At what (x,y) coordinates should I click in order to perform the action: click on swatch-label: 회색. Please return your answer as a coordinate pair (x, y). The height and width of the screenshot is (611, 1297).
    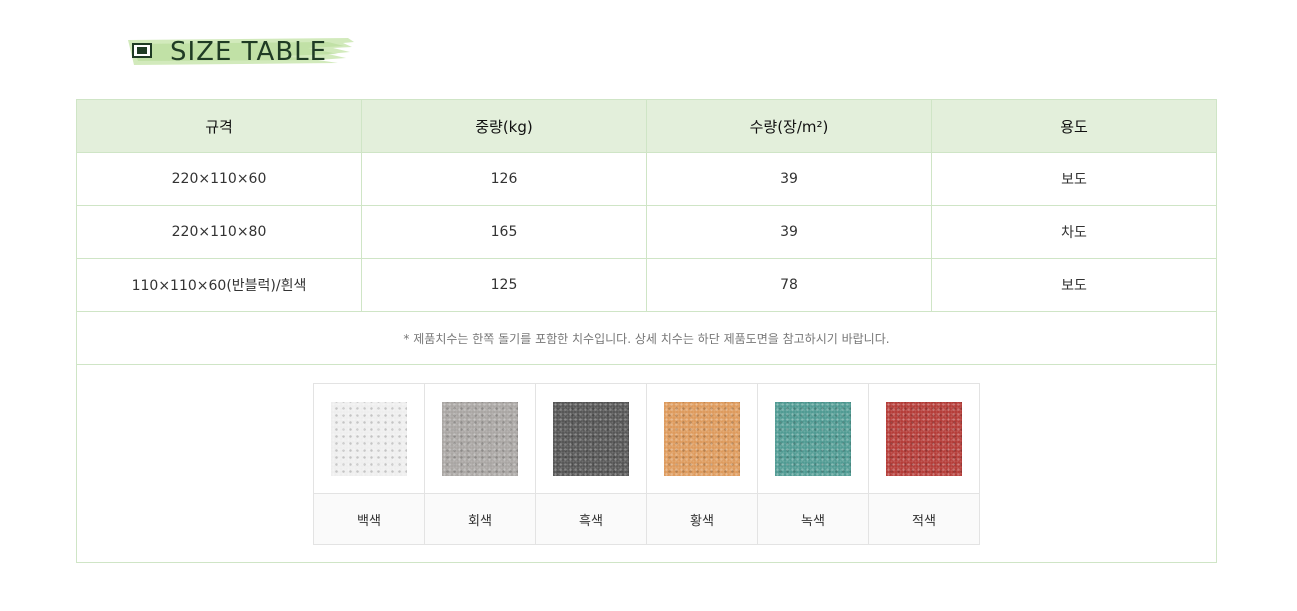
    Looking at the image, I should click on (480, 518).